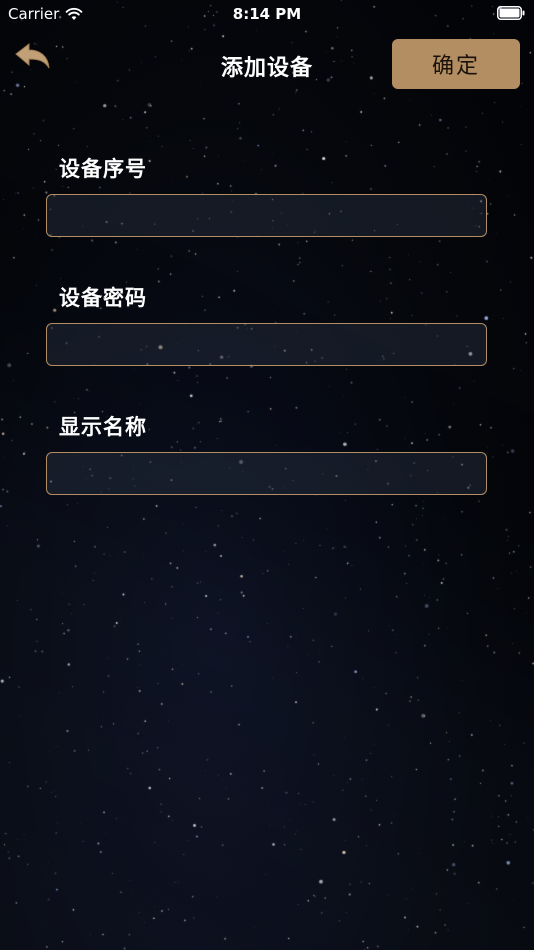 The width and height of the screenshot is (534, 950). Describe the element at coordinates (103, 169) in the screenshot. I see `device-serial-label: 设备序号` at that location.